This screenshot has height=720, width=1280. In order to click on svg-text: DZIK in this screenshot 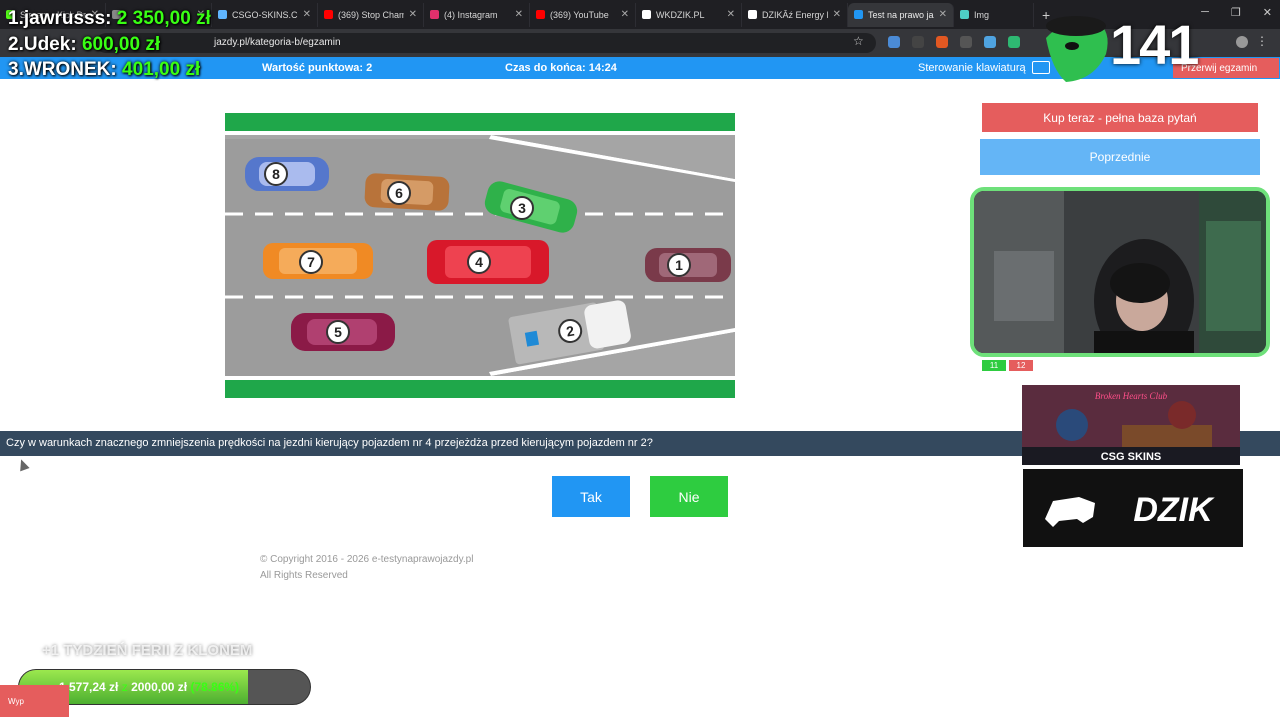, I will do `click(1174, 510)`.